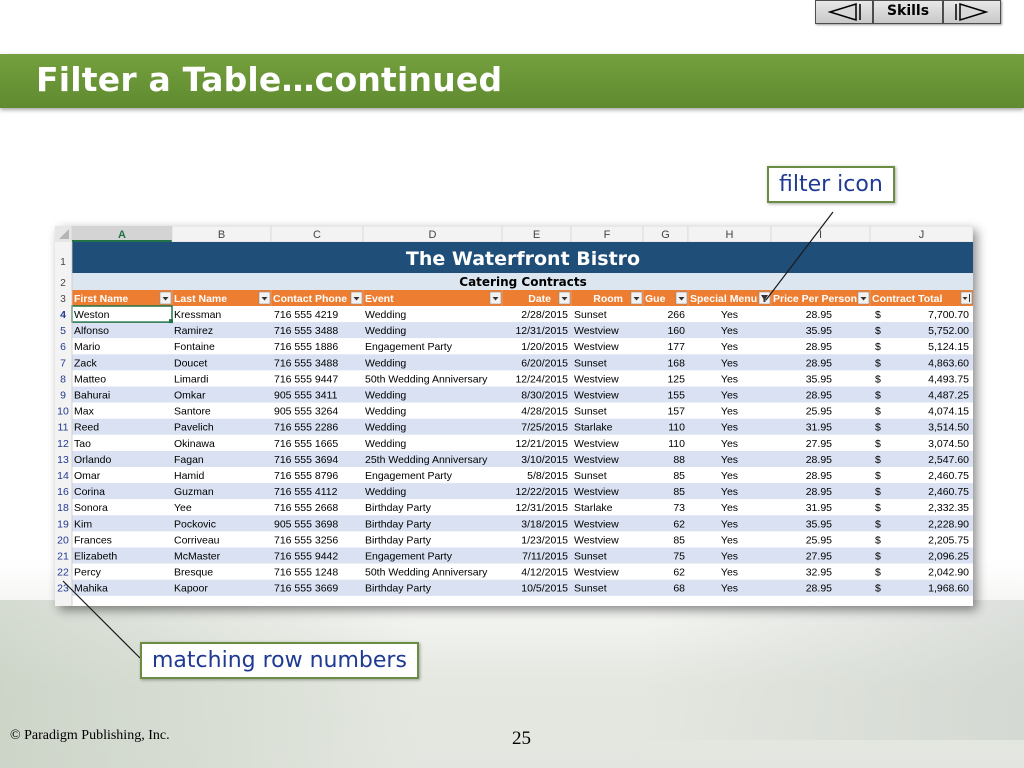 This screenshot has width=1024, height=768. Describe the element at coordinates (63, 234) in the screenshot. I see `select-all-corner` at that location.